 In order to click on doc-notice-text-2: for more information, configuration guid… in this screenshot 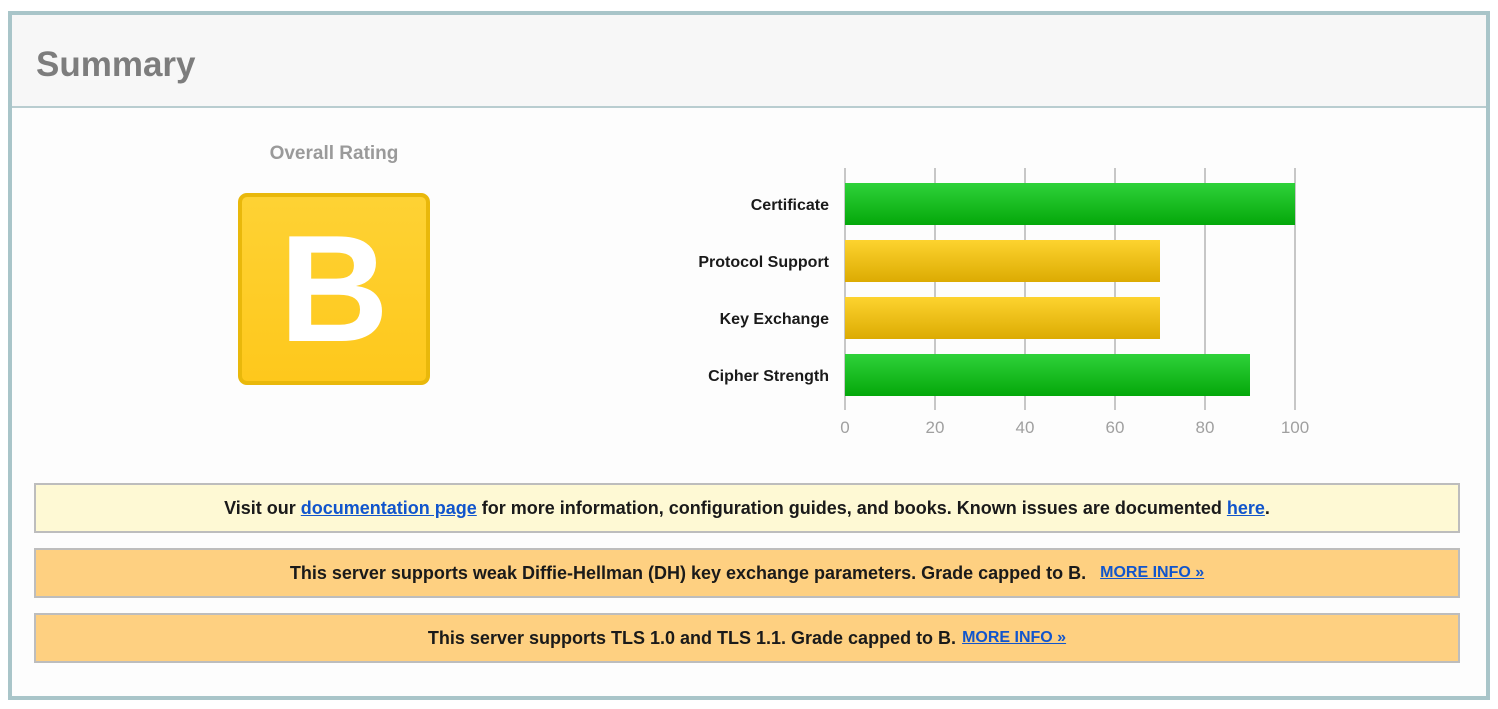, I will do `click(851, 507)`.